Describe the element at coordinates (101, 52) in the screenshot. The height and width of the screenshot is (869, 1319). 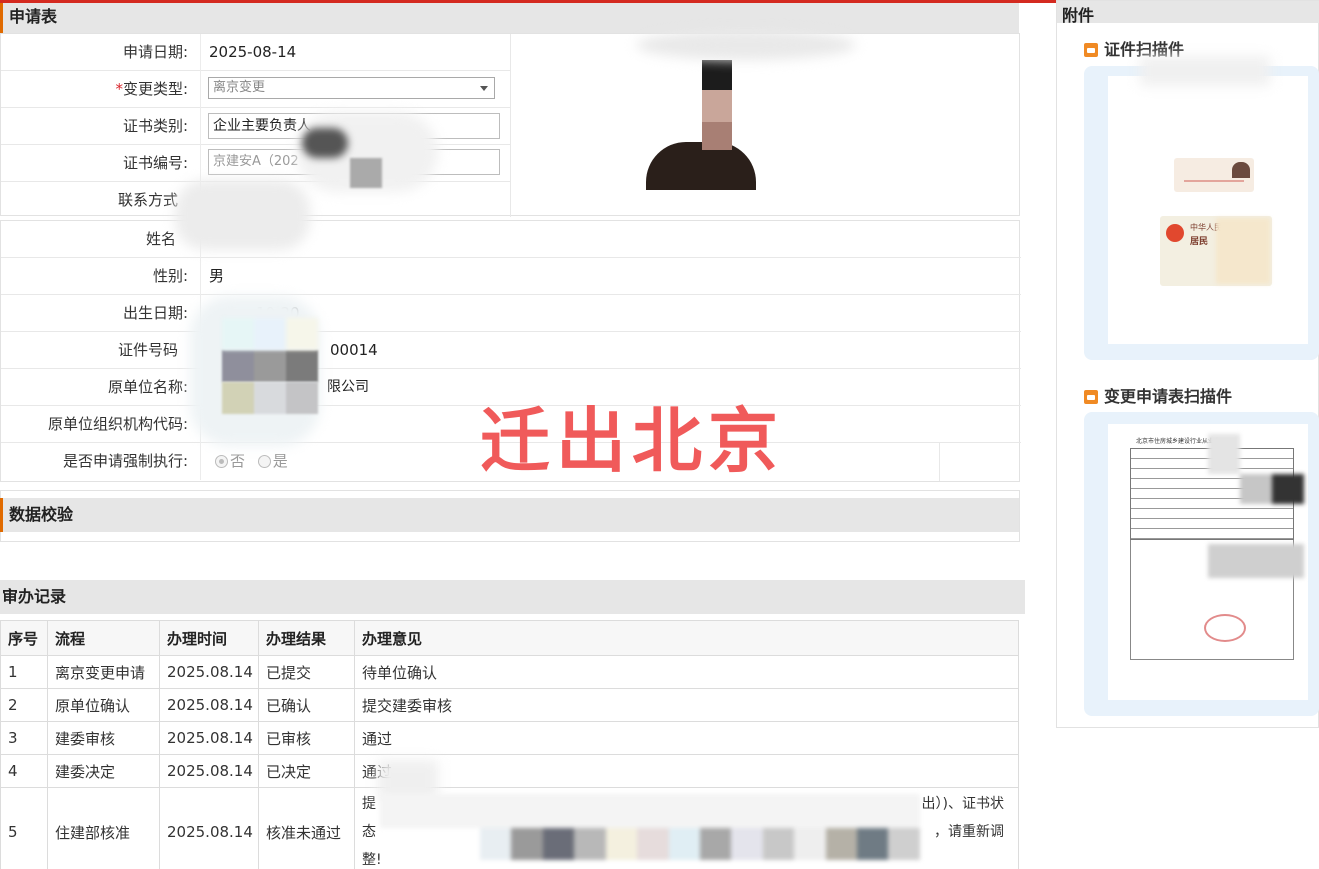
I see `apply-date-label: 申请日期:` at that location.